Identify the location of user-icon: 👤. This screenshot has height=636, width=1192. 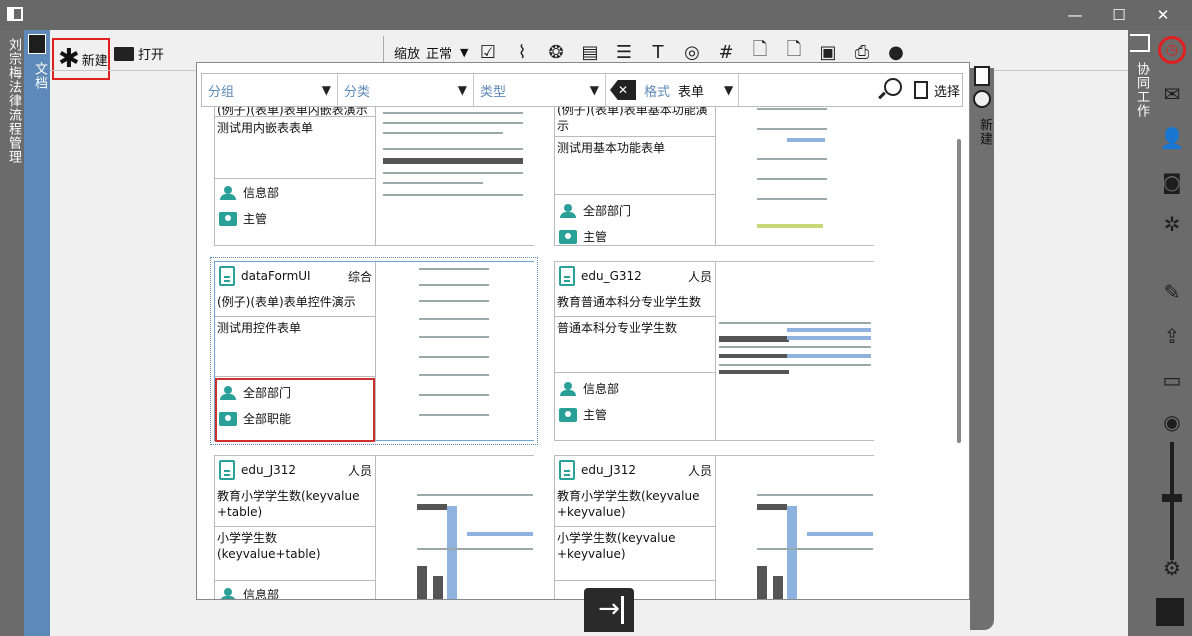
(1172, 138).